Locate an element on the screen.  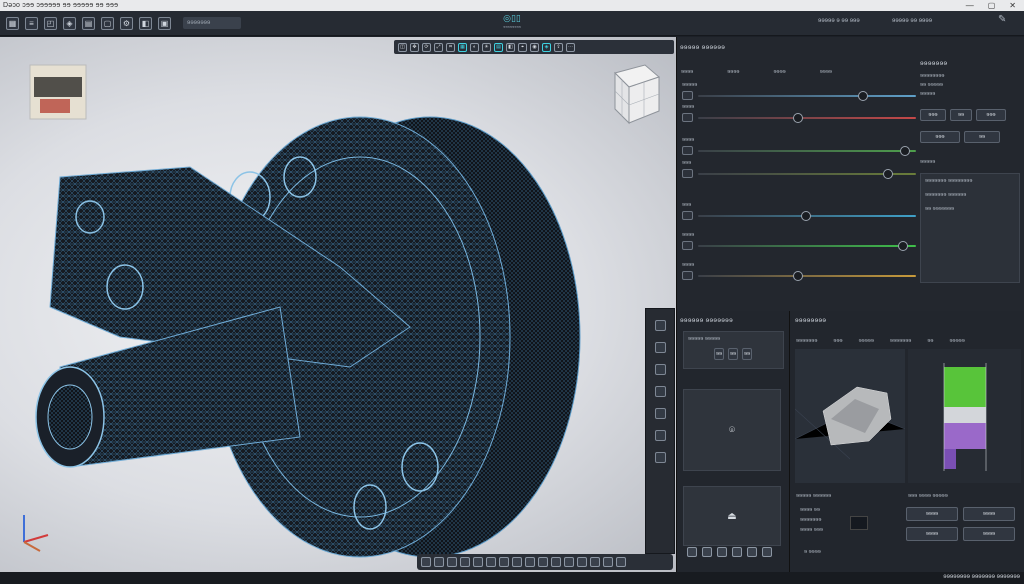
shadow-icon is located at coordinates (556, 562).